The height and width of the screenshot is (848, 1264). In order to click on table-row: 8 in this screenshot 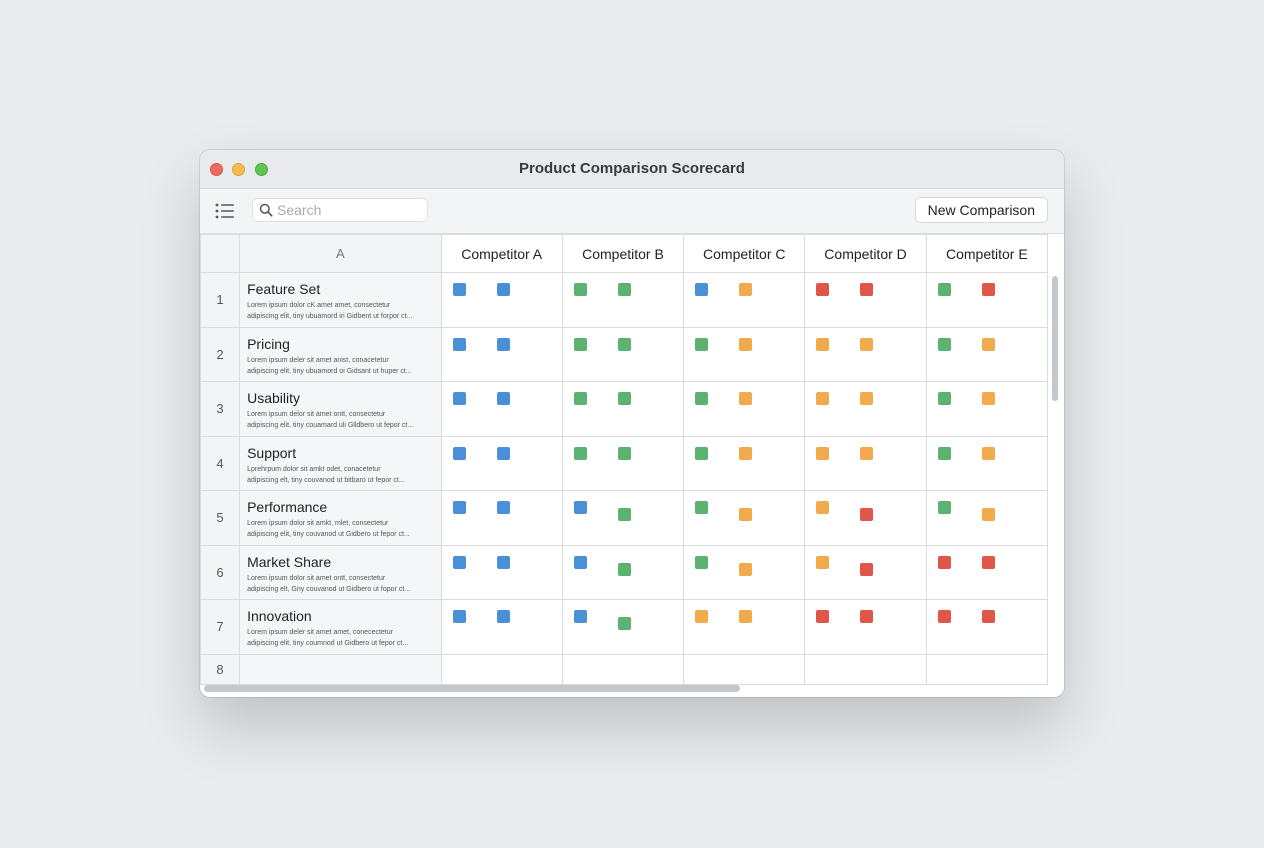, I will do `click(624, 669)`.